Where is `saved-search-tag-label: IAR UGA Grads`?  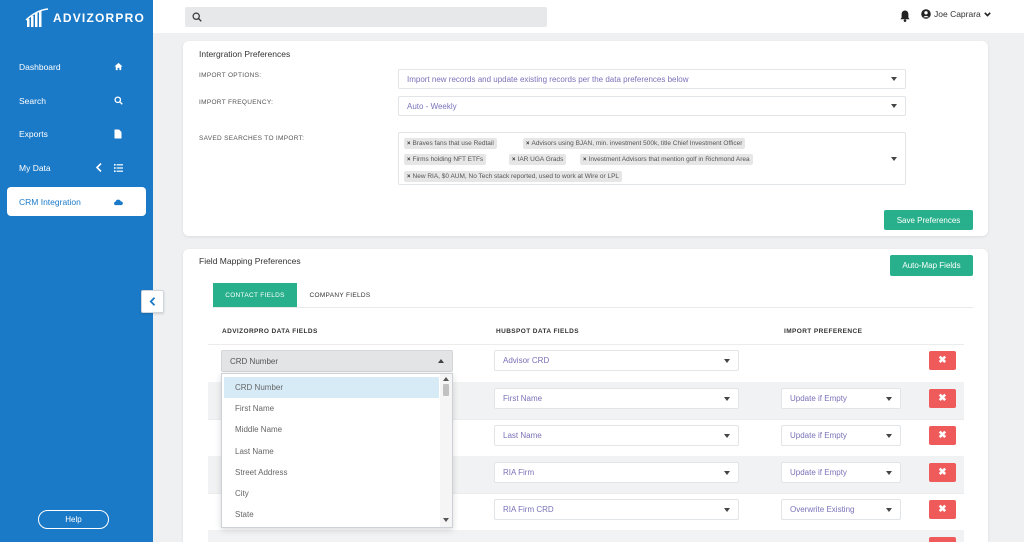 saved-search-tag-label: IAR UGA Grads is located at coordinates (540, 159).